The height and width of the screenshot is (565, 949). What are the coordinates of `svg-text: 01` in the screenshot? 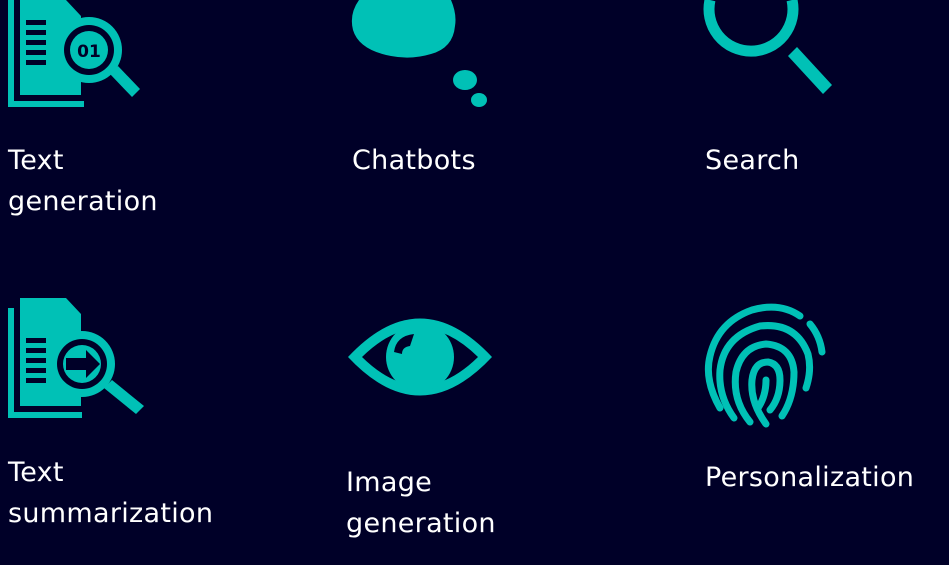 It's located at (89, 52).